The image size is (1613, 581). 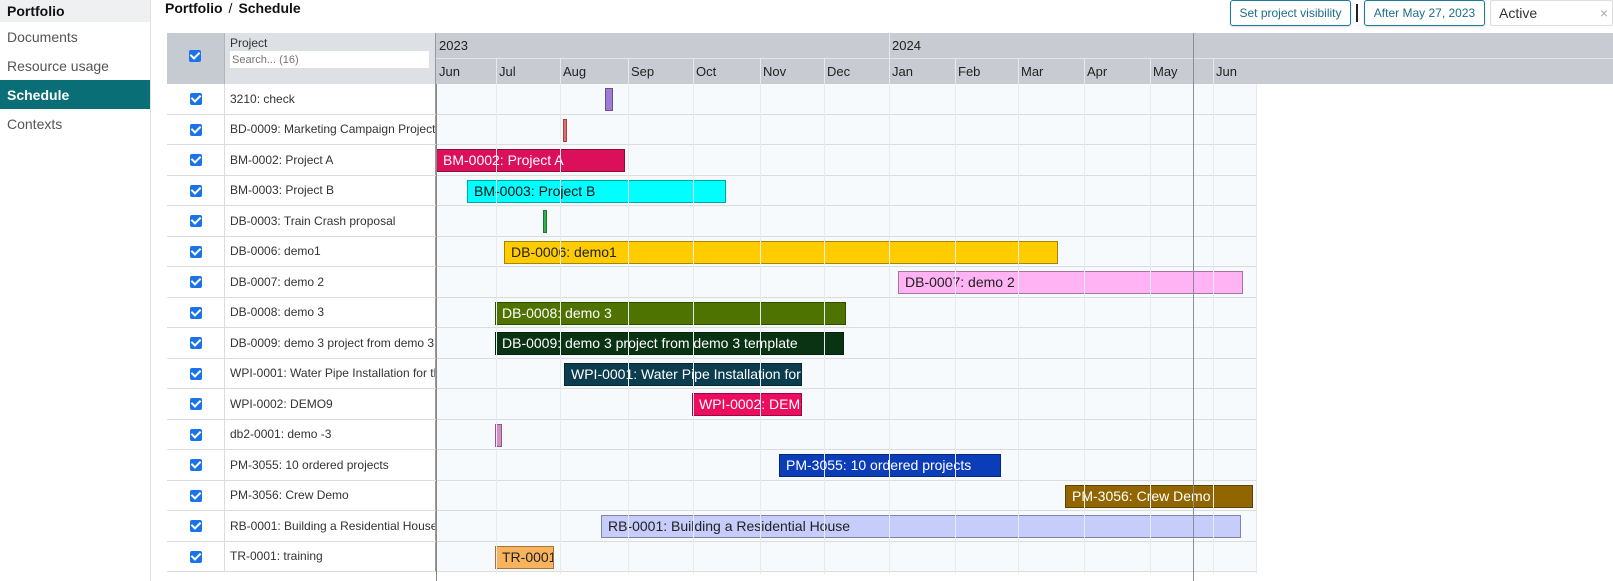 What do you see at coordinates (330, 190) in the screenshot?
I see `project-name-cell: BM-0003: Project B` at bounding box center [330, 190].